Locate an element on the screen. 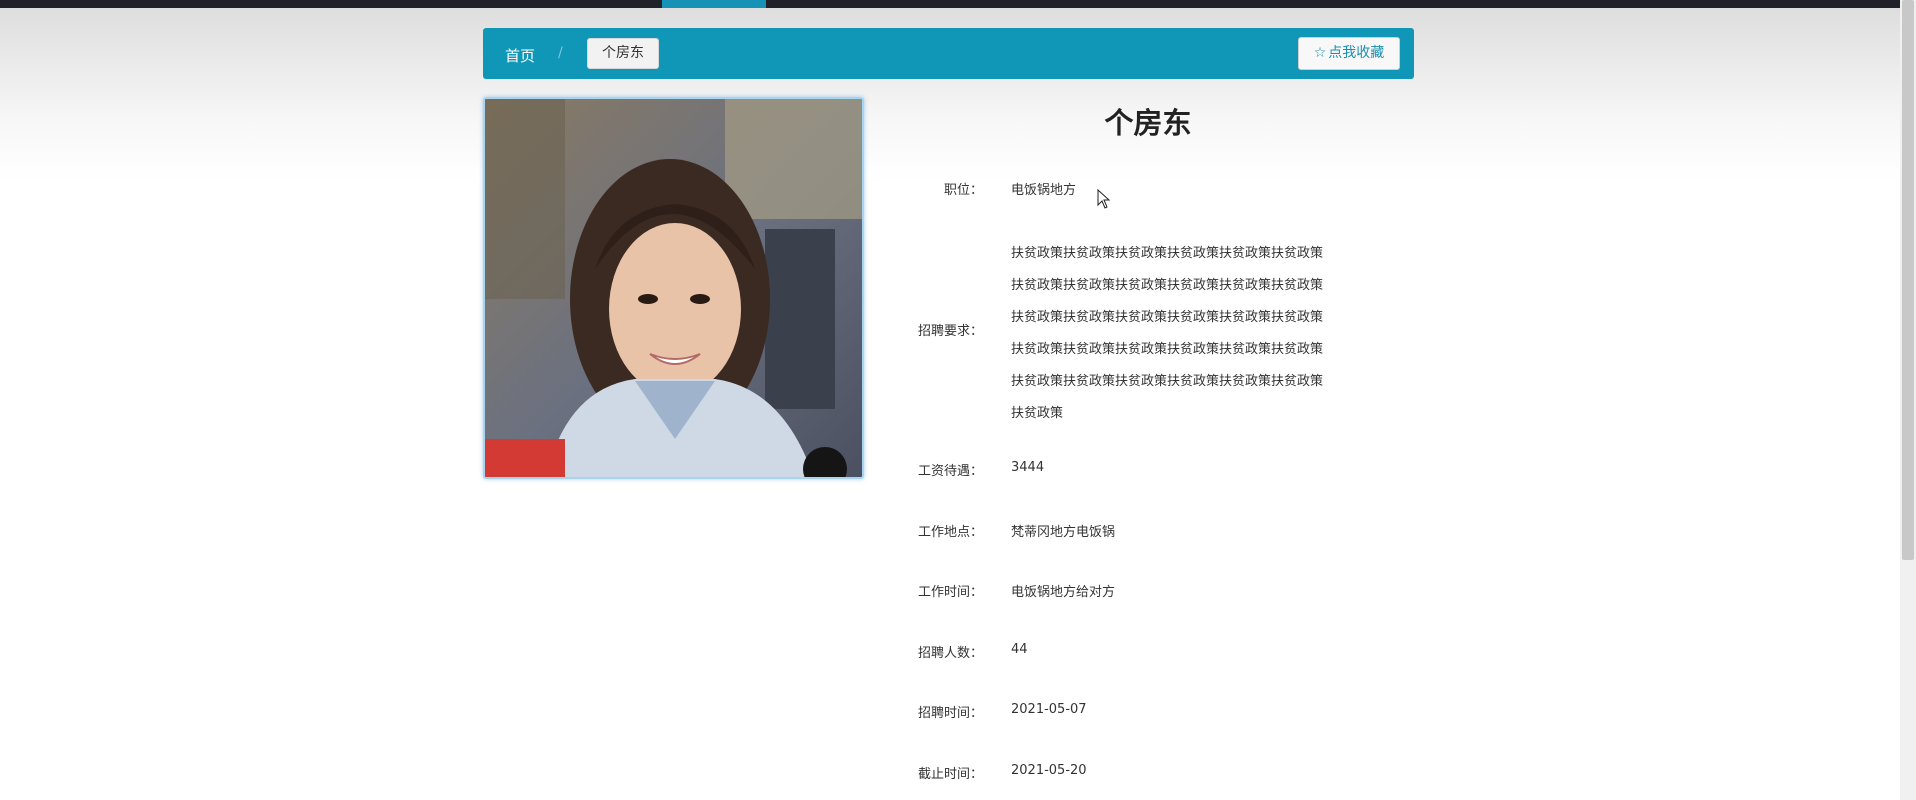 Image resolution: width=1916 pixels, height=800 pixels. top-nav-bar is located at coordinates (958, 4).